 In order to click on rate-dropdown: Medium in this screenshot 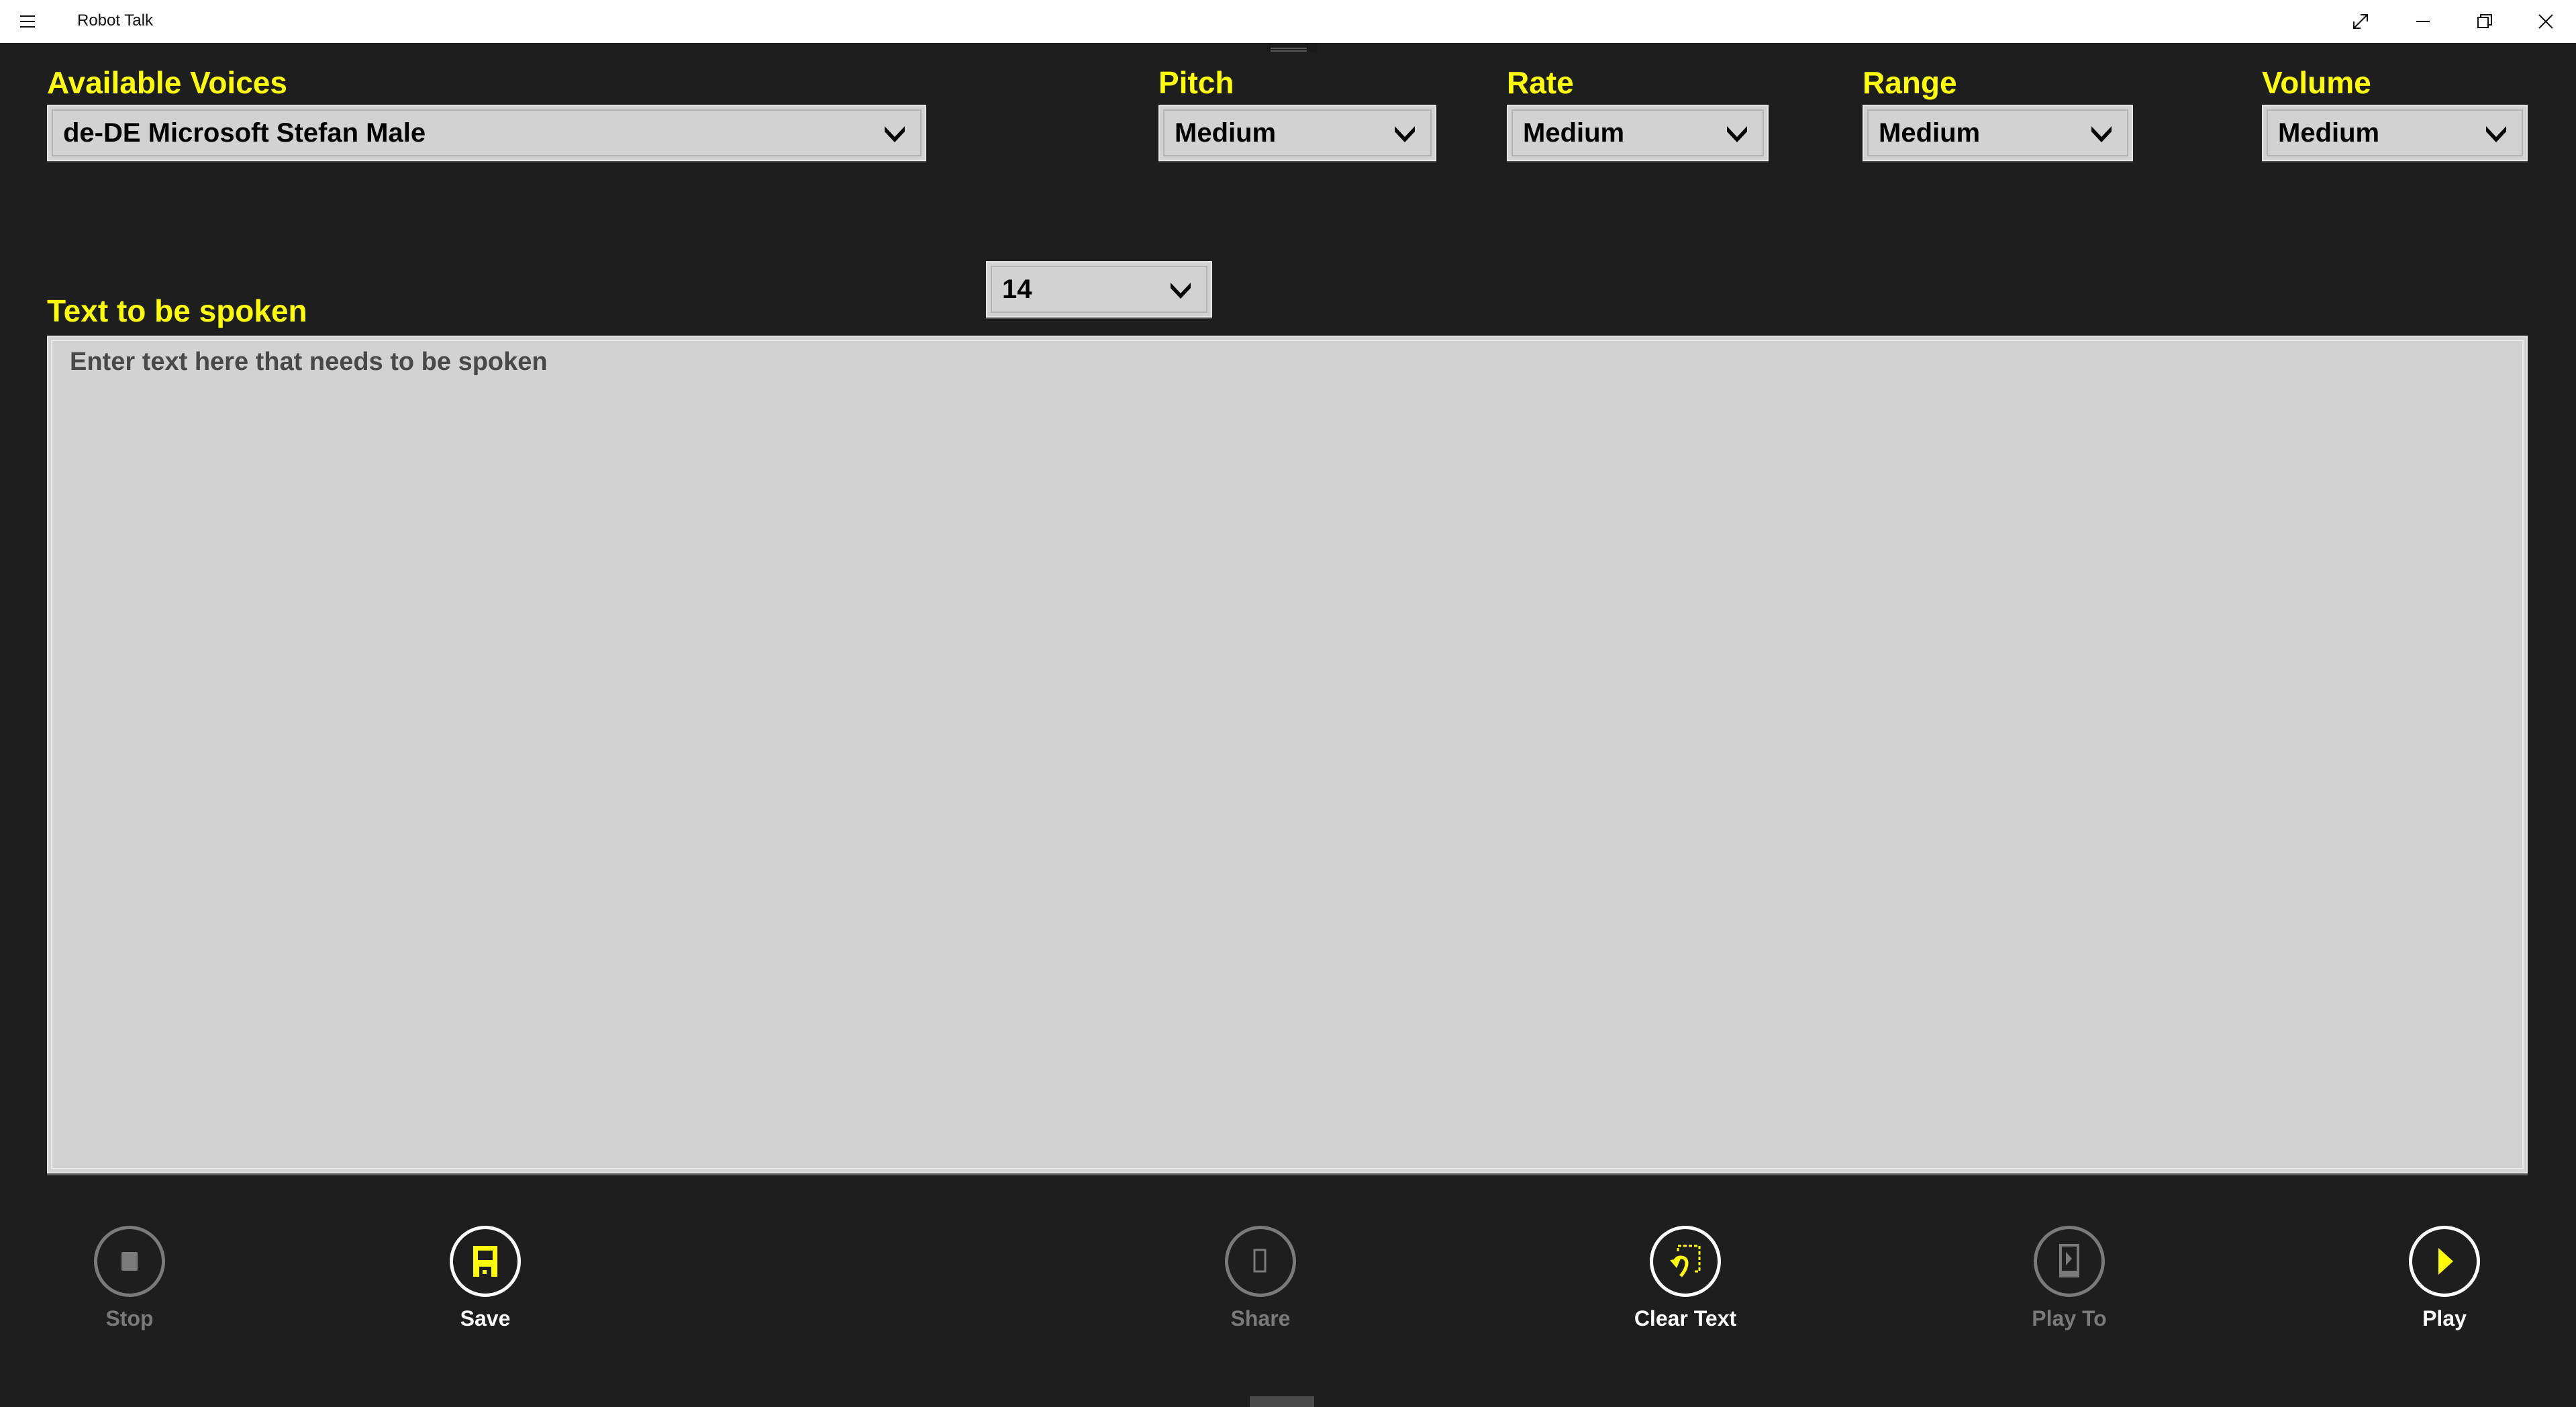, I will do `click(1638, 133)`.